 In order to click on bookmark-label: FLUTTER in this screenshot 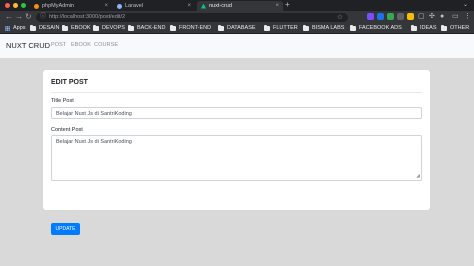, I will do `click(285, 28)`.